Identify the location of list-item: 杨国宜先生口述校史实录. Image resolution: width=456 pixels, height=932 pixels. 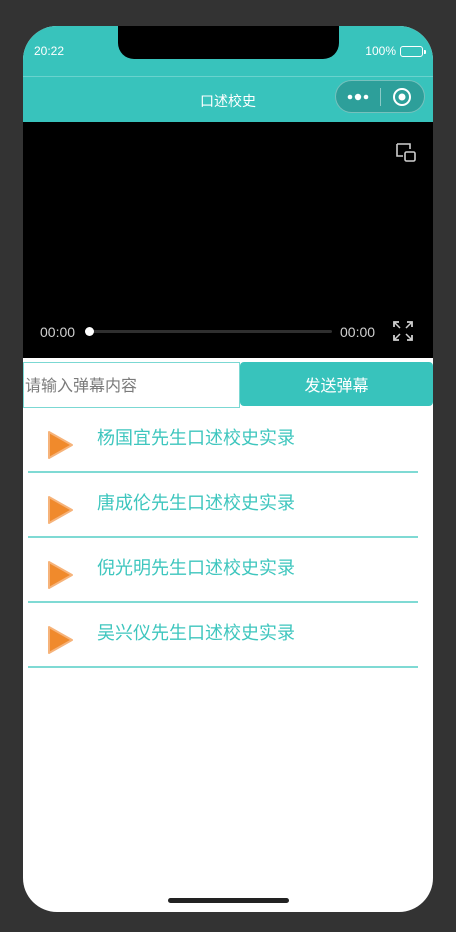
(223, 440).